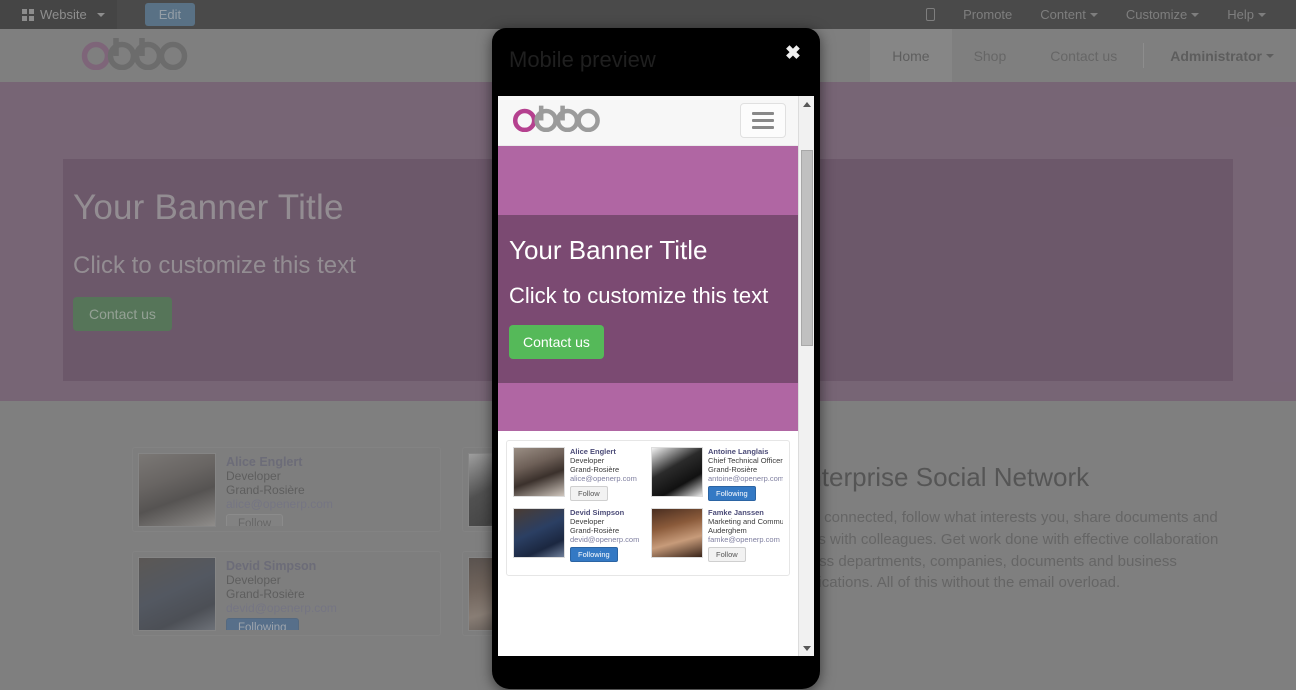 The image size is (1296, 690). I want to click on mobile-banner-title: Your Banner Title, so click(608, 250).